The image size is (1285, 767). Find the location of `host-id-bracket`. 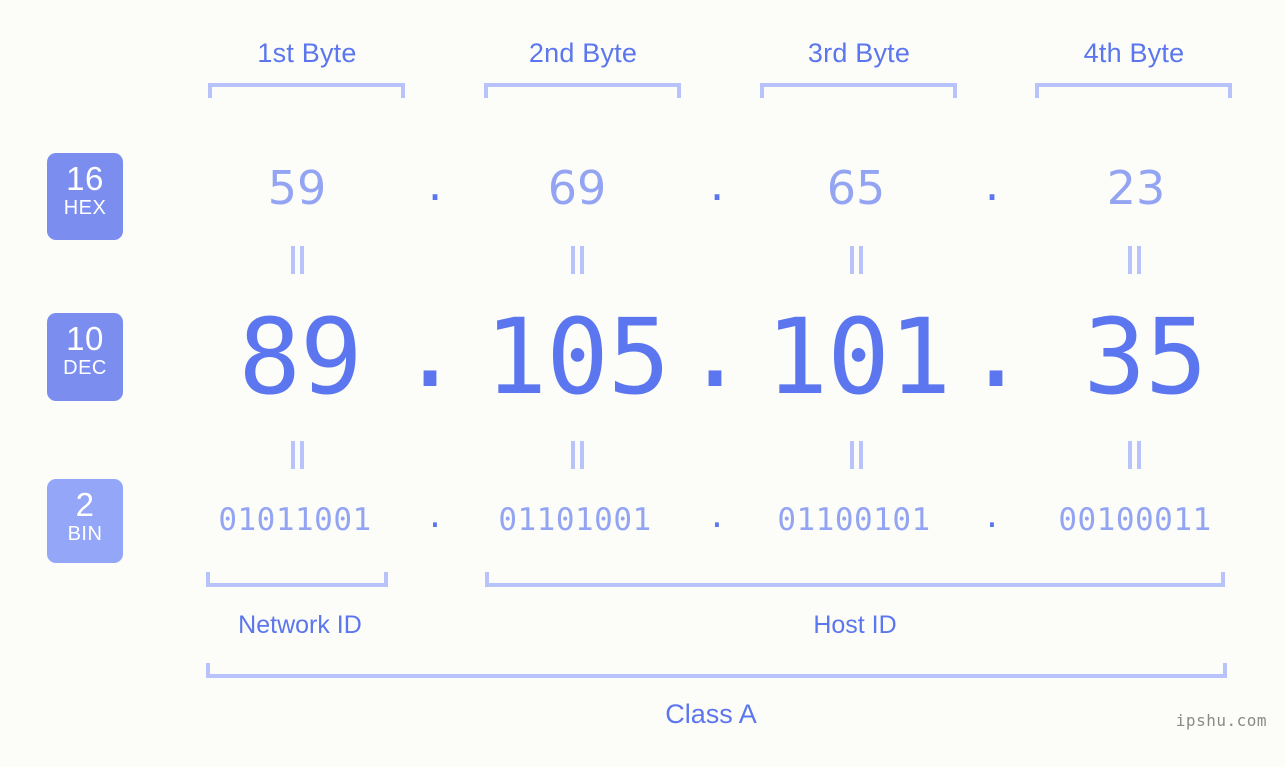

host-id-bracket is located at coordinates (855, 579).